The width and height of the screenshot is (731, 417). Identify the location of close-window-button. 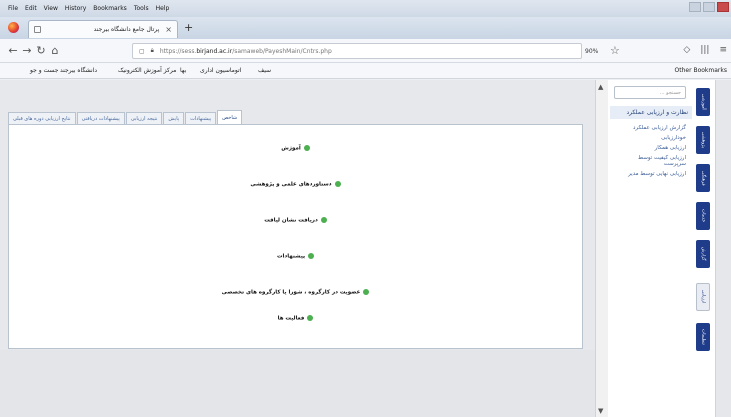
(723, 7).